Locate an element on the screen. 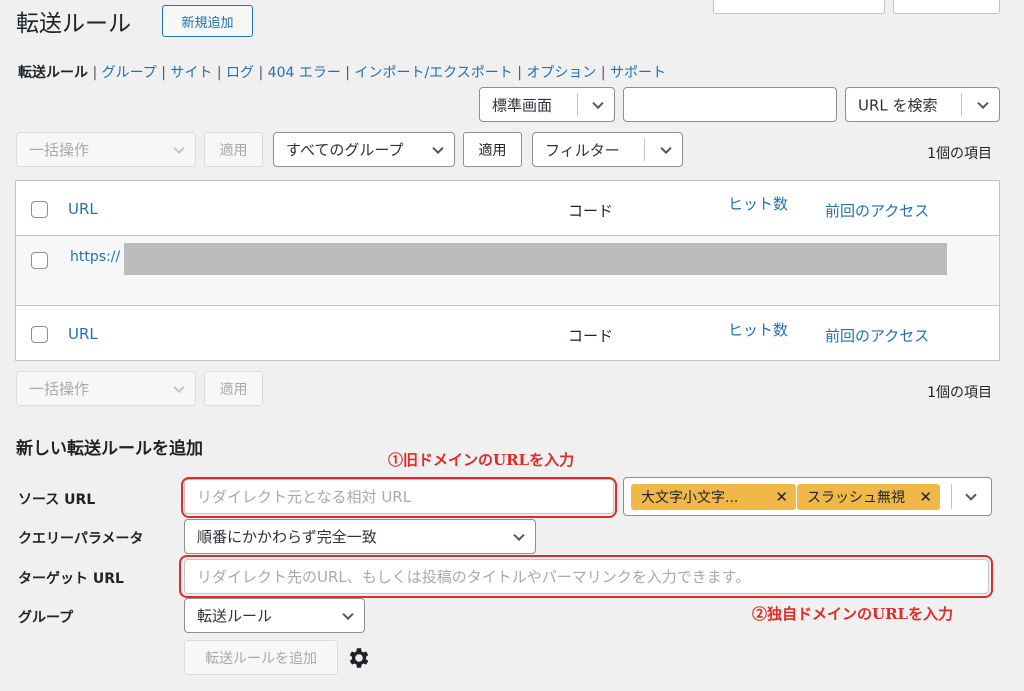 The width and height of the screenshot is (1024, 691). filter-value: フィルター is located at coordinates (582, 150).